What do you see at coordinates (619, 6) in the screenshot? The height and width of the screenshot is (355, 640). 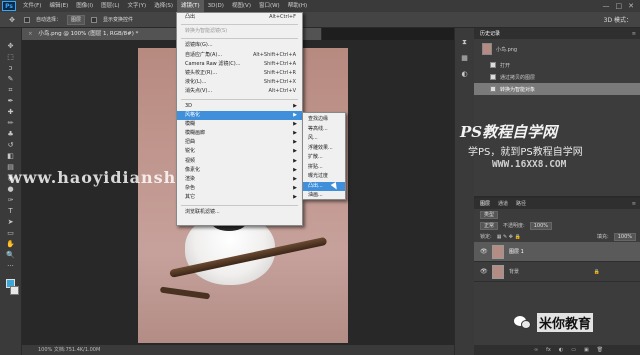 I see `maximize-icon: □` at bounding box center [619, 6].